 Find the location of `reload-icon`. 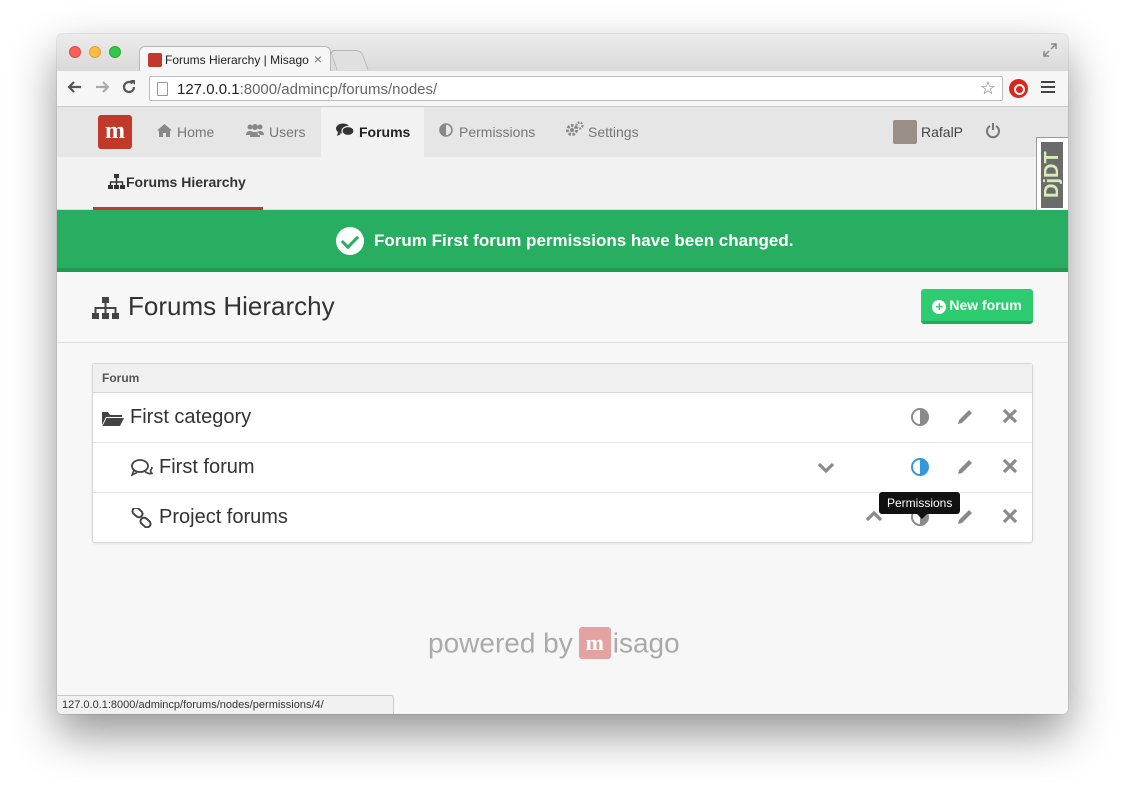

reload-icon is located at coordinates (129, 88).